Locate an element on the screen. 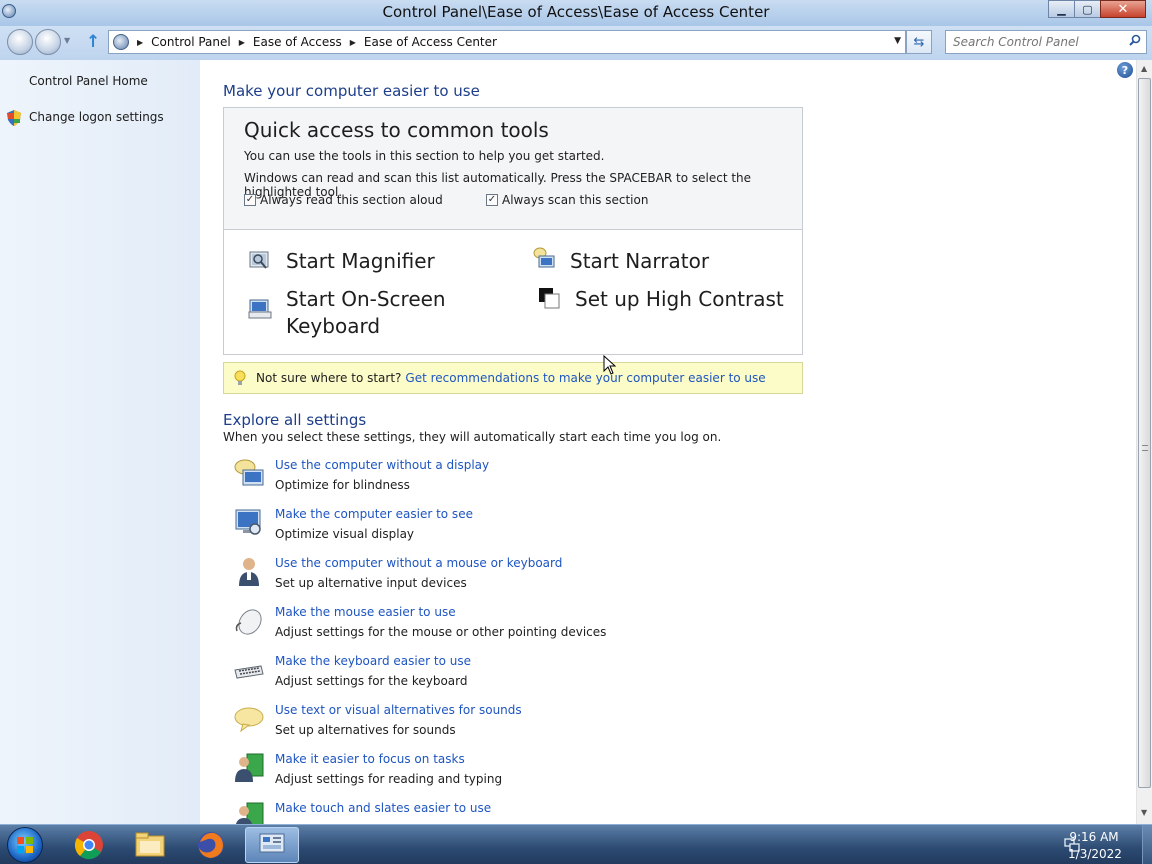 This screenshot has width=1152, height=864. maximize-button: ▢ is located at coordinates (1087, 9).